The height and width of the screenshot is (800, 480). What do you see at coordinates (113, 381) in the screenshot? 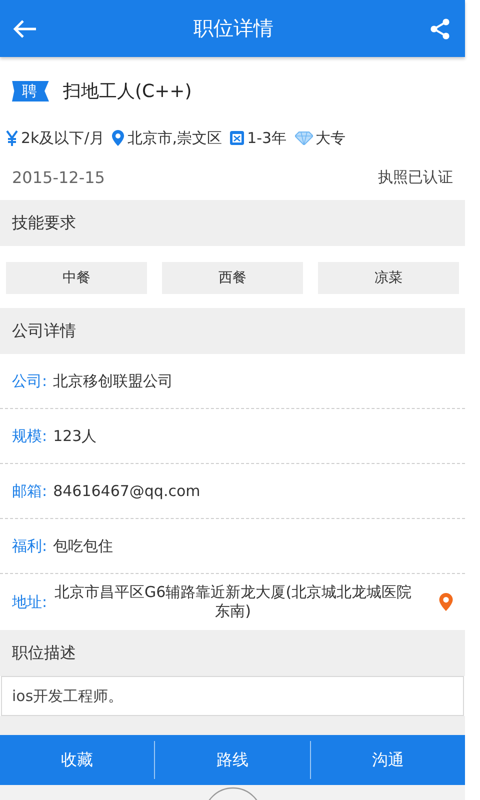
I see `field-value: 北京移创联盟公司` at bounding box center [113, 381].